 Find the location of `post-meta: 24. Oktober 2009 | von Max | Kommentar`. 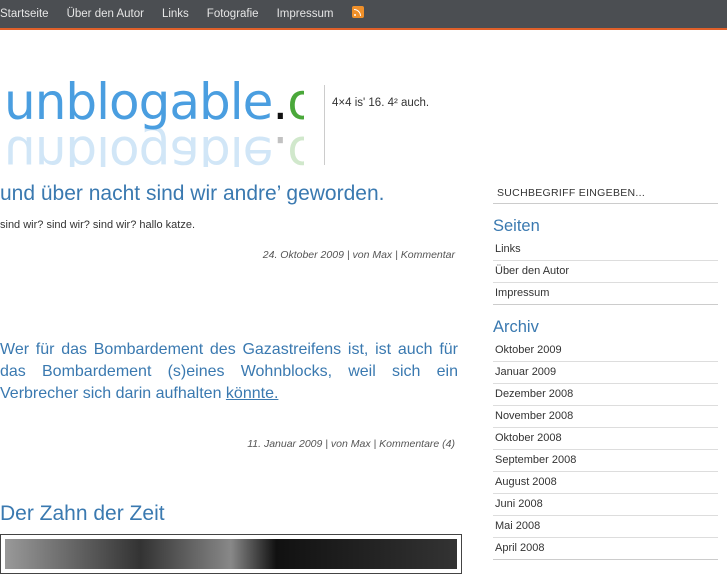

post-meta: 24. Oktober 2009 | von Max | Kommentar is located at coordinates (358, 255).